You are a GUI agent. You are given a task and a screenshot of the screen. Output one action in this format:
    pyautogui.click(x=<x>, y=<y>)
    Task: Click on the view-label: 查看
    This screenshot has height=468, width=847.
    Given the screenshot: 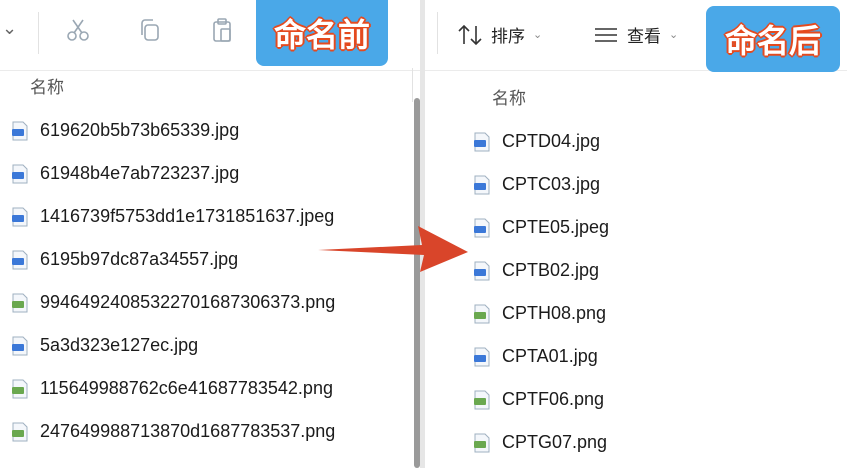 What is the action you would take?
    pyautogui.click(x=644, y=36)
    